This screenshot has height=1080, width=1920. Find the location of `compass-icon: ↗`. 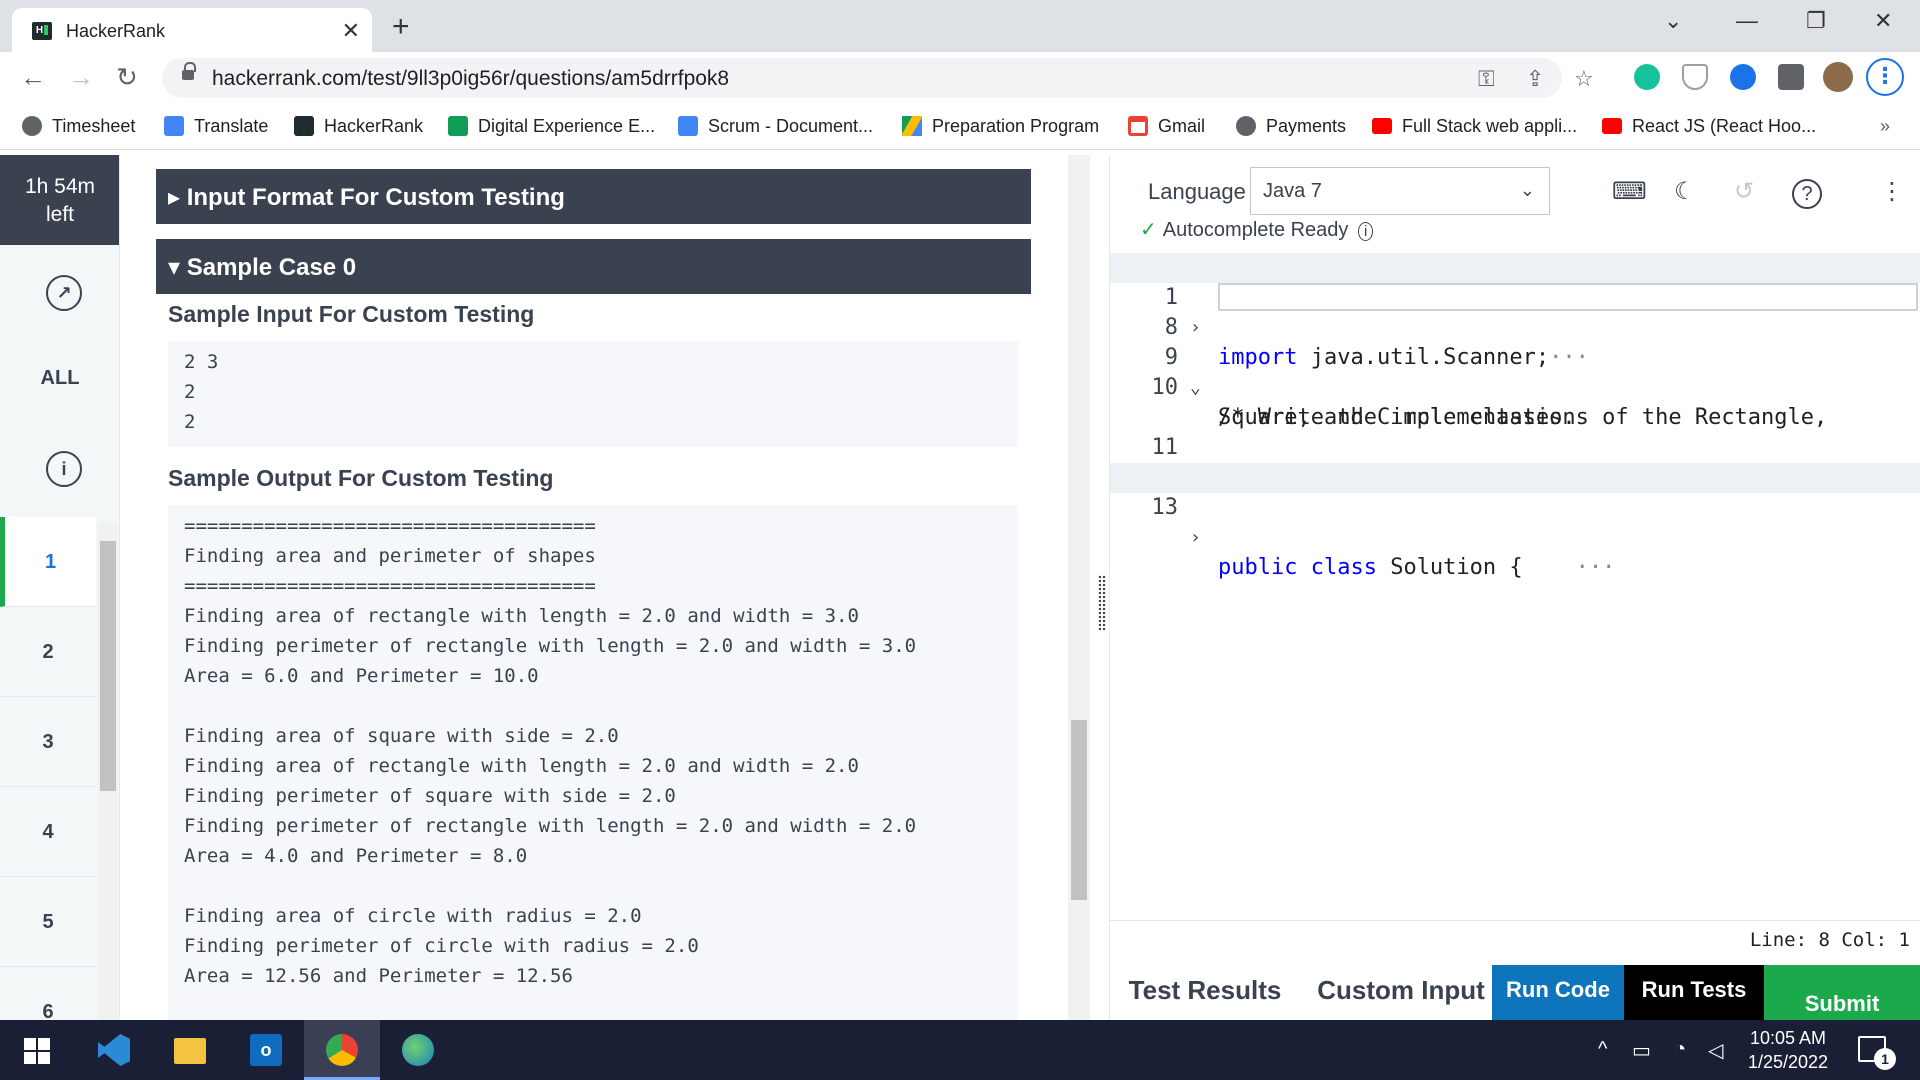

compass-icon: ↗ is located at coordinates (64, 293).